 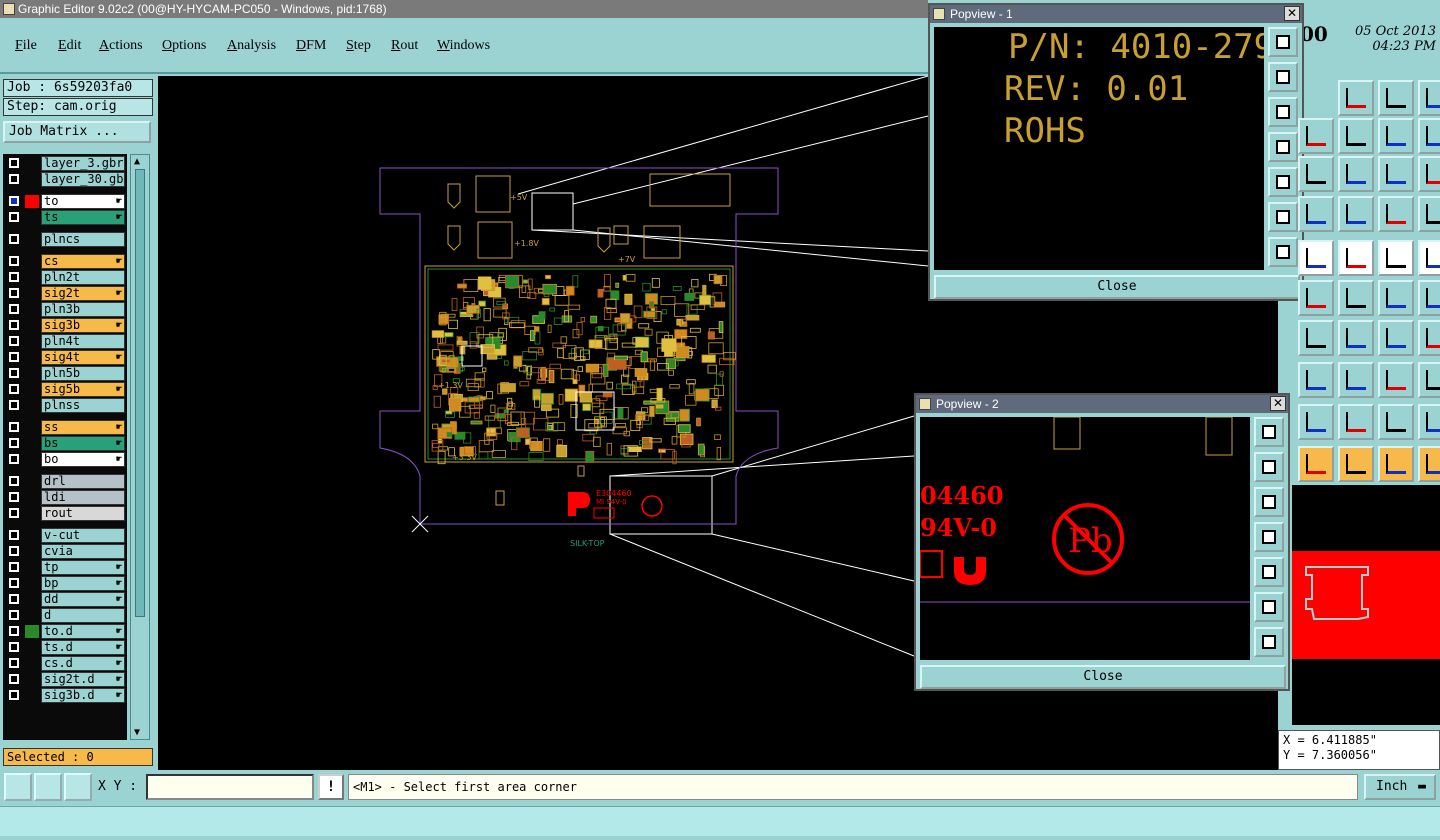 What do you see at coordinates (1356, 174) in the screenshot?
I see `scale-icon` at bounding box center [1356, 174].